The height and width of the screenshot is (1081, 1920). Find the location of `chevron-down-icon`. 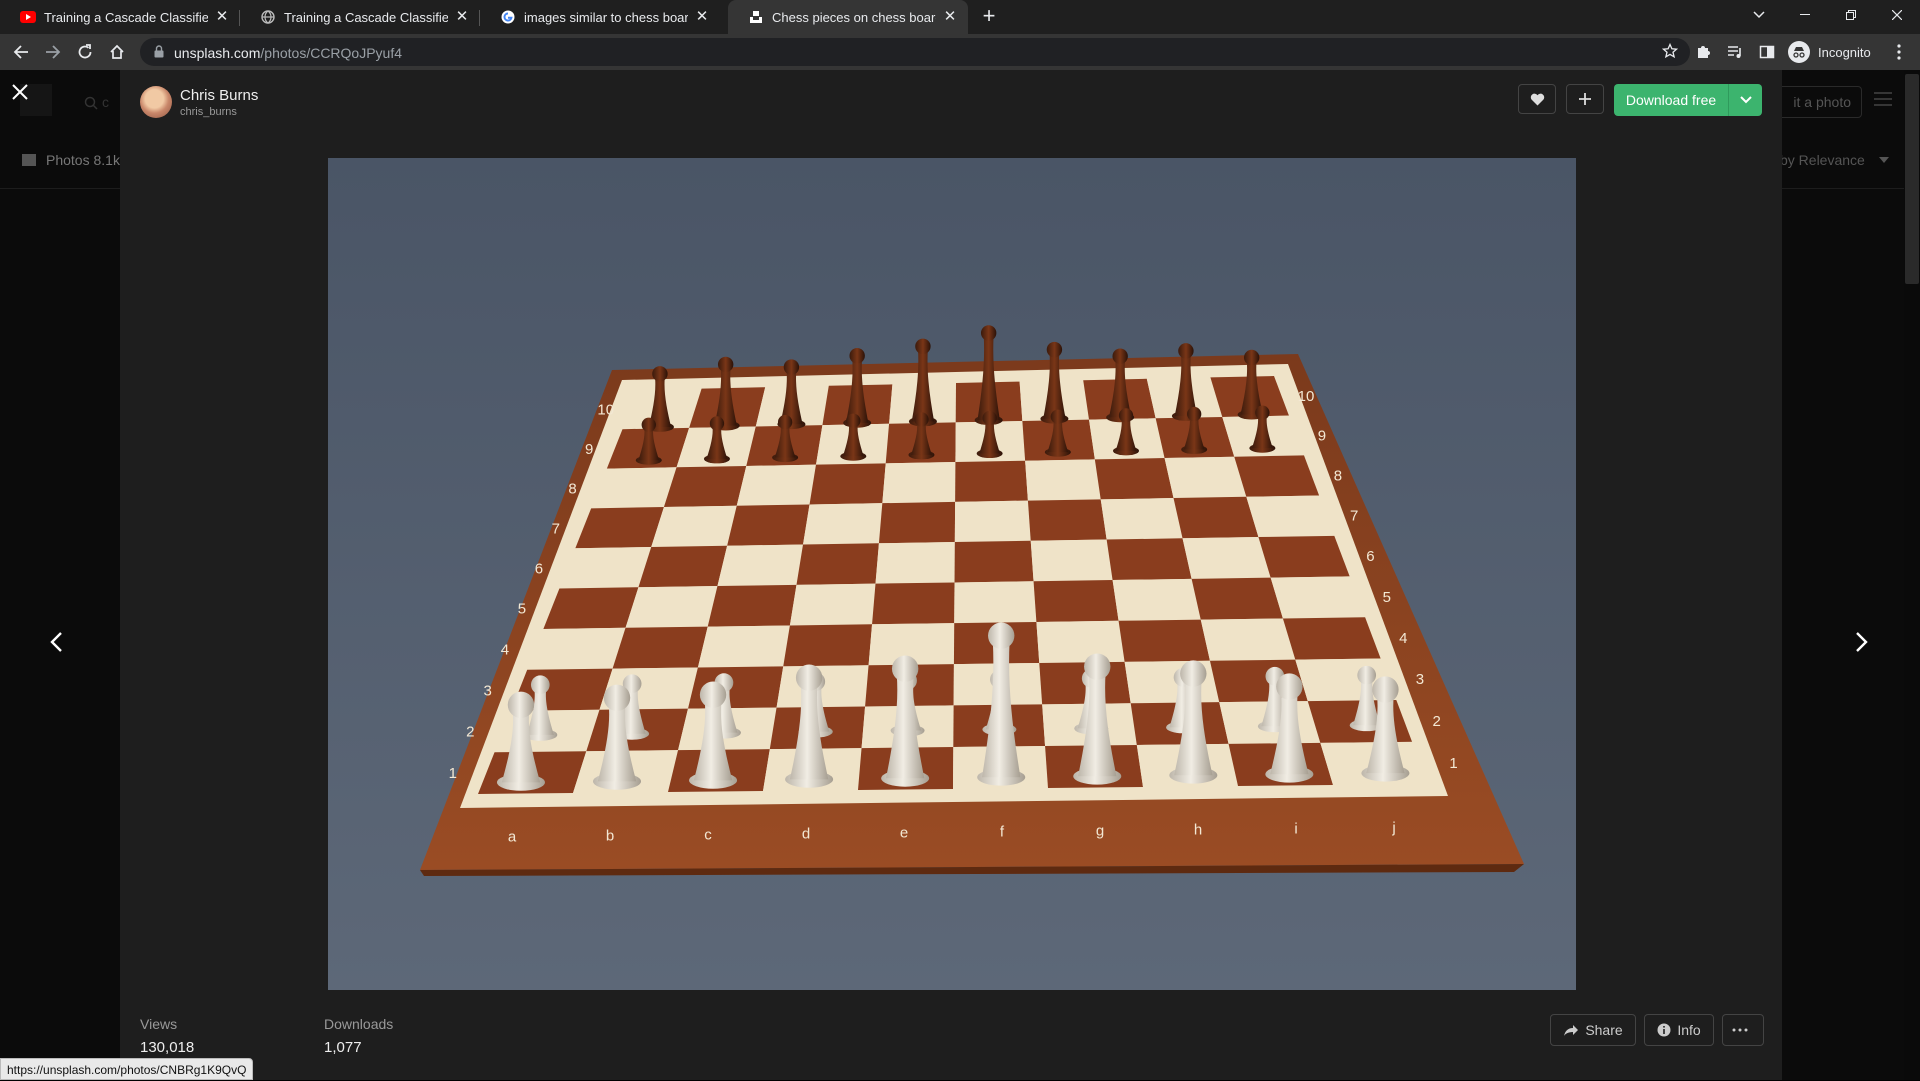

chevron-down-icon is located at coordinates (1745, 100).